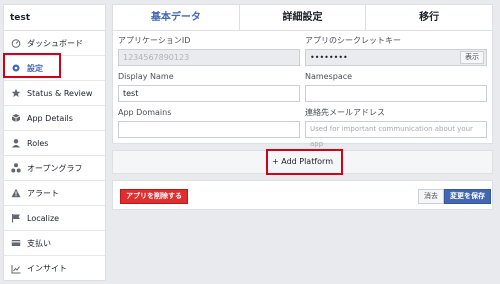 Image resolution: width=500 pixels, height=284 pixels. What do you see at coordinates (16, 218) in the screenshot?
I see `flag-icon` at bounding box center [16, 218].